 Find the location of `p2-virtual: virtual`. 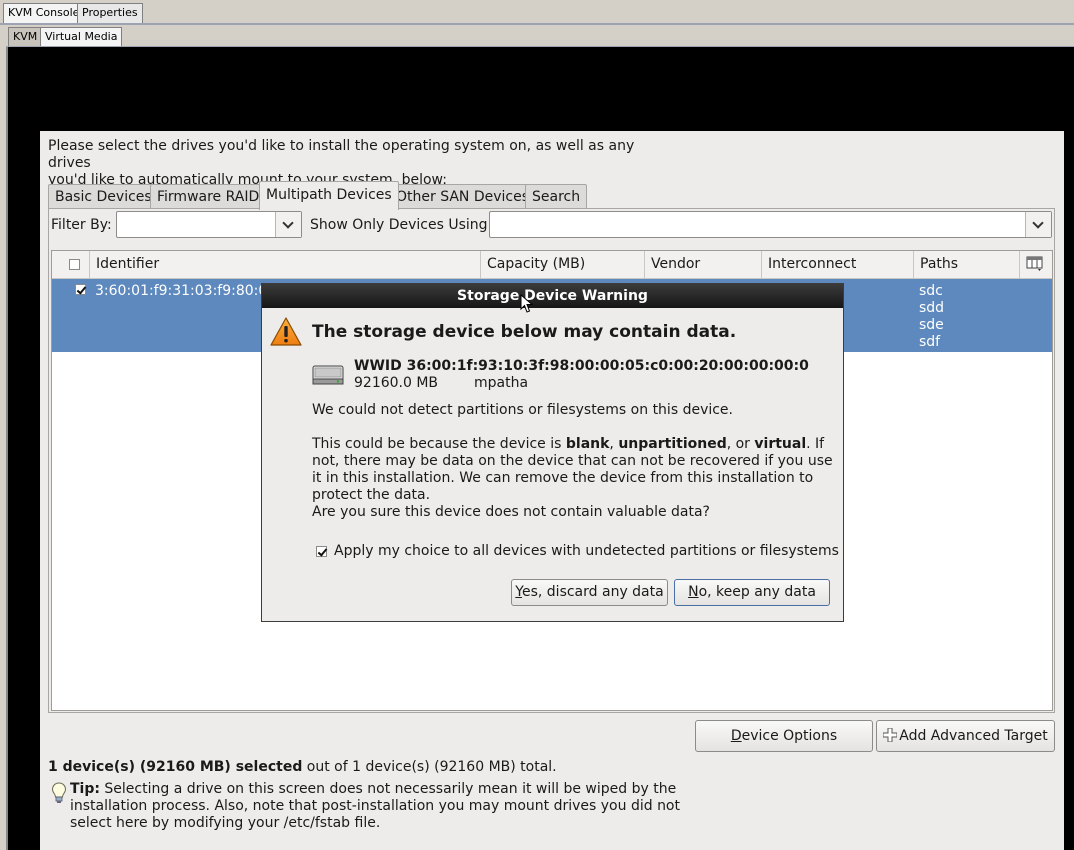

p2-virtual: virtual is located at coordinates (780, 444).